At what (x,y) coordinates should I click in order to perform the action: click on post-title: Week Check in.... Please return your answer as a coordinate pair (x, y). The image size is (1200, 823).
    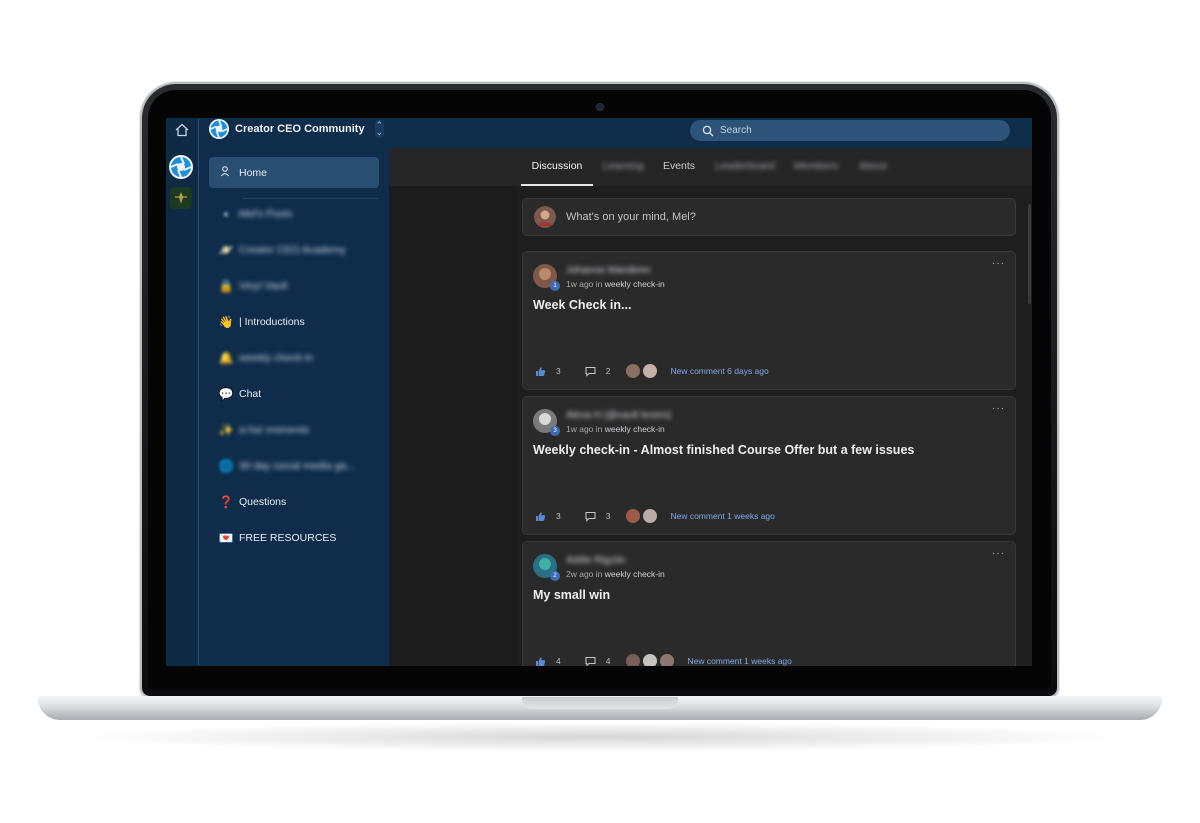
    Looking at the image, I should click on (582, 305).